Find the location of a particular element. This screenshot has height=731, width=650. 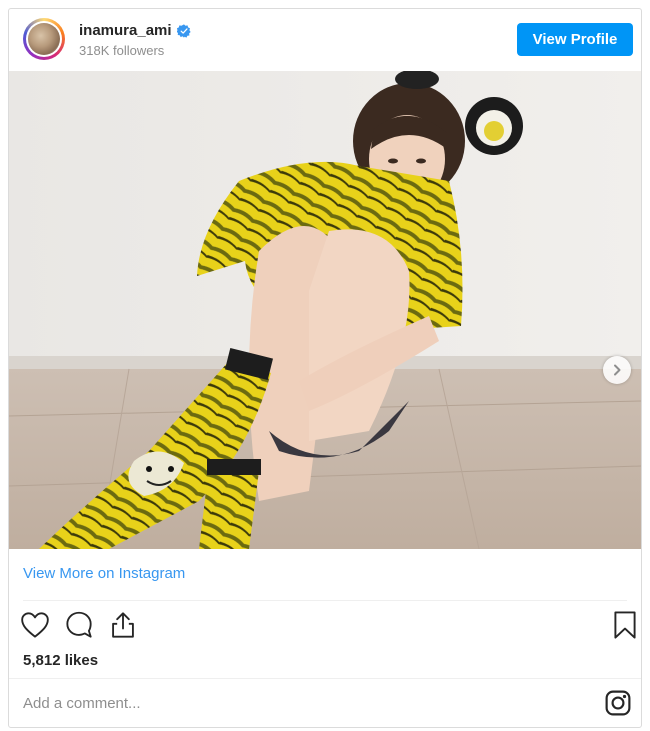

chevron-right-icon is located at coordinates (617, 370).